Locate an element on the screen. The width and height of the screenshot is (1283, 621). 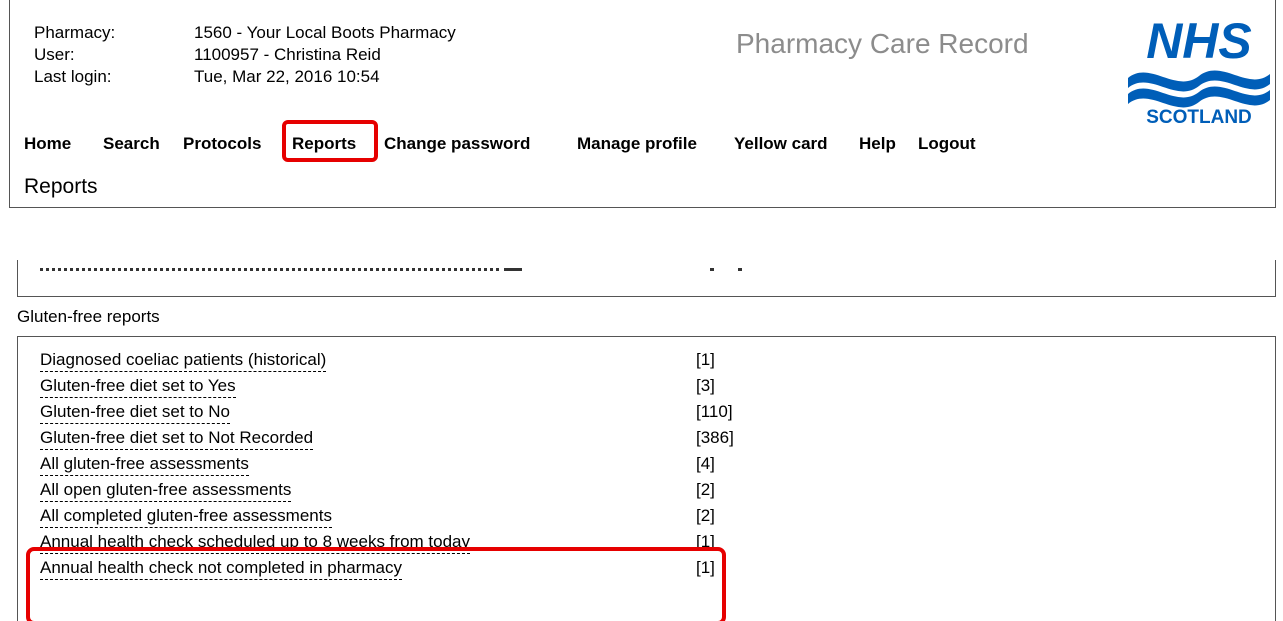
previous-report-section is located at coordinates (646, 278).